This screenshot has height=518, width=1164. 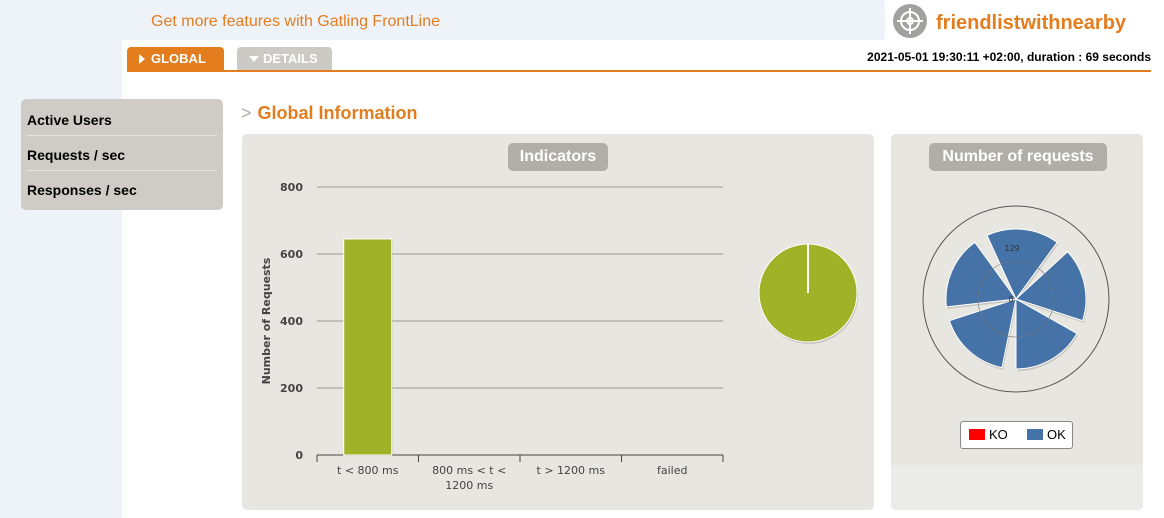 I want to click on triangle-down-icon, so click(x=254, y=59).